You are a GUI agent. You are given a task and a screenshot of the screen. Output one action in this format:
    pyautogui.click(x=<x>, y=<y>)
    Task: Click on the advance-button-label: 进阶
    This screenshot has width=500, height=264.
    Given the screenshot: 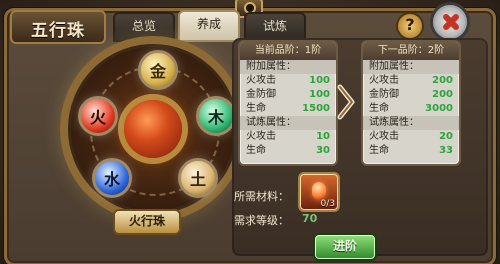 What is the action you would take?
    pyautogui.click(x=344, y=246)
    